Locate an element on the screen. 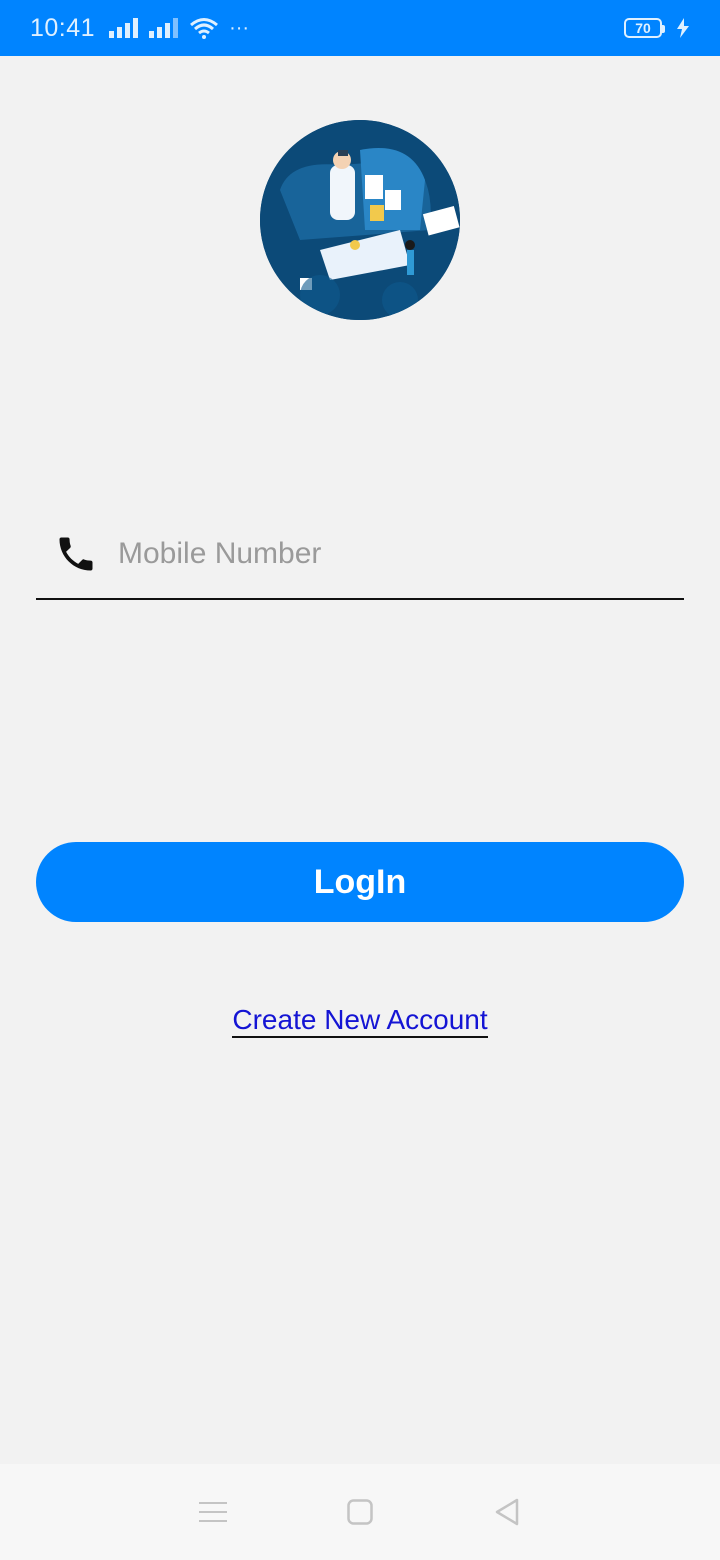 The height and width of the screenshot is (1560, 720). status-bar: 10:41 ··· 70 is located at coordinates (360, 28).